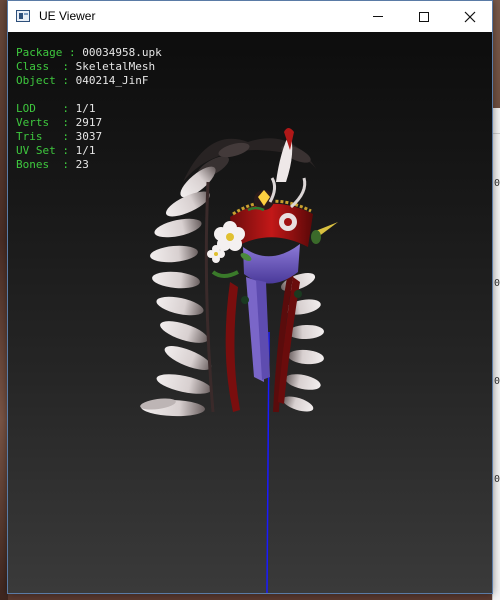 This screenshot has width=500, height=600. I want to click on inner-drape-left, so click(232, 347).